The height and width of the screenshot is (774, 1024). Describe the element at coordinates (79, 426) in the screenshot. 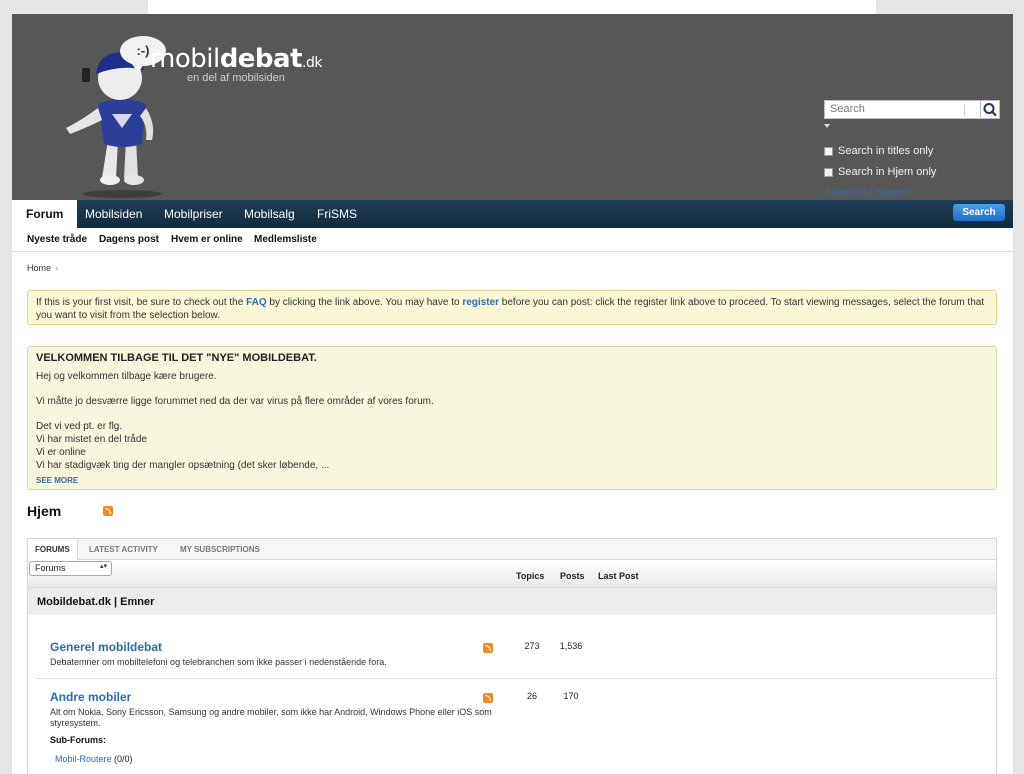

I see `announcement-line: Det vi ved pt. er flg.` at that location.